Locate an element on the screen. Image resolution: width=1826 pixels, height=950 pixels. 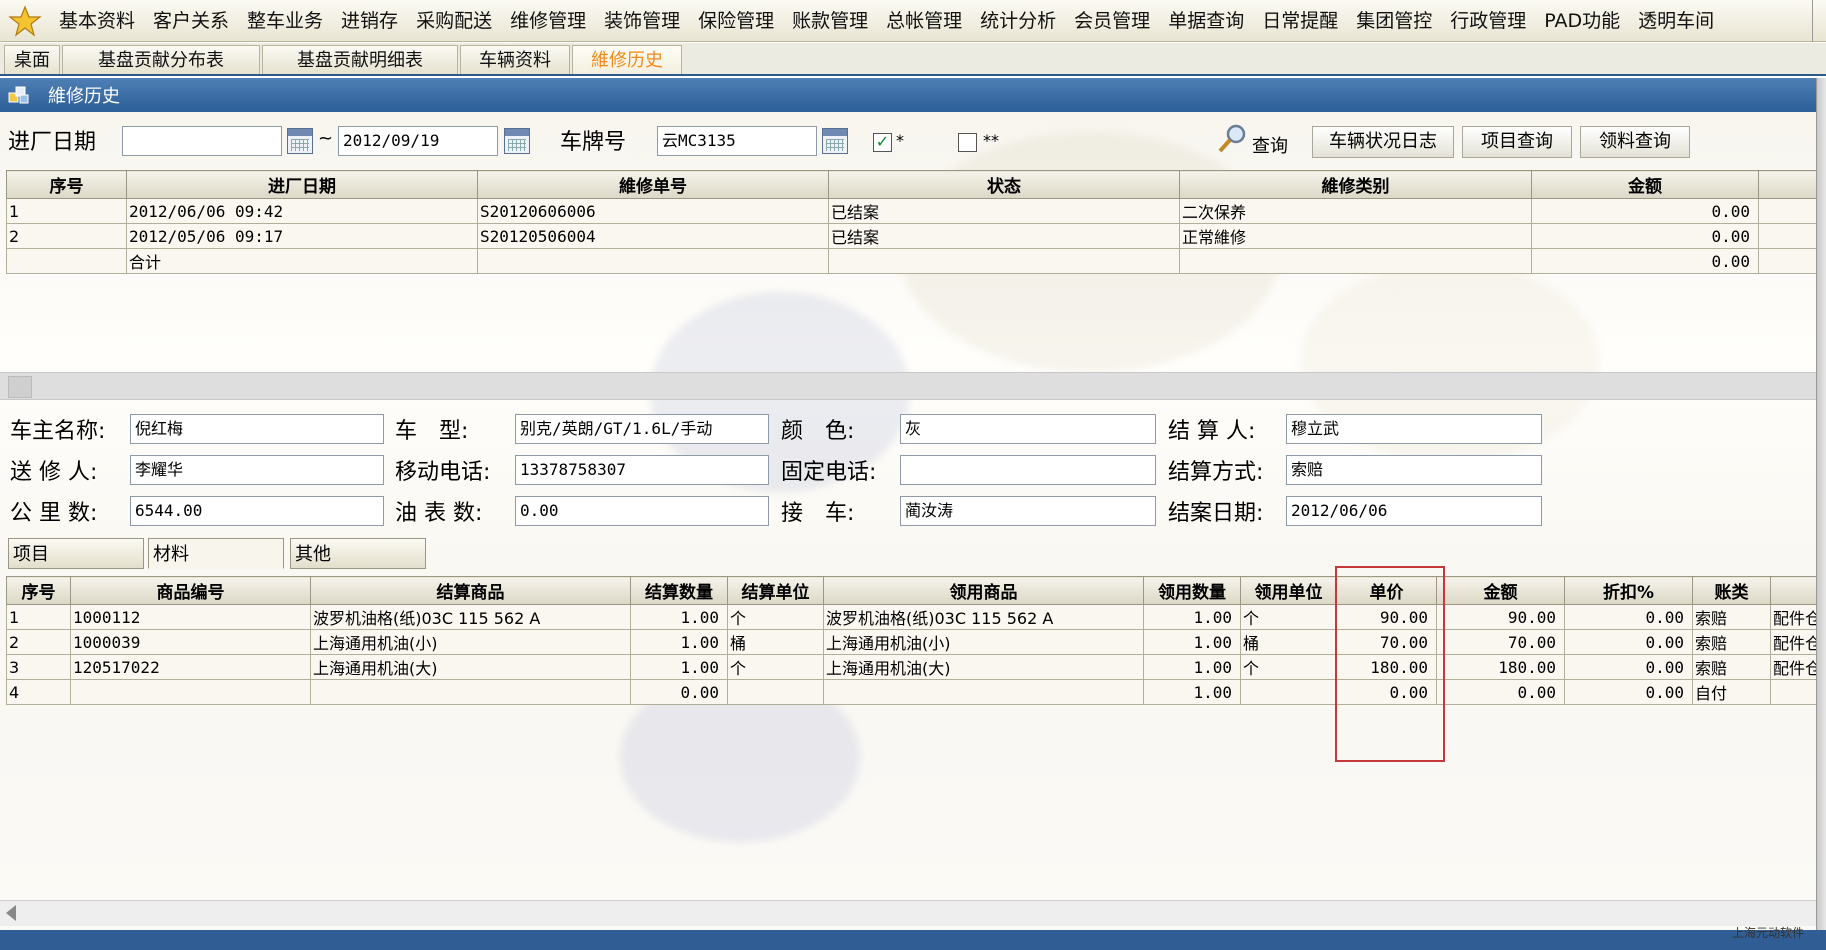
lower-header-cell: 结算商品 is located at coordinates (470, 590).